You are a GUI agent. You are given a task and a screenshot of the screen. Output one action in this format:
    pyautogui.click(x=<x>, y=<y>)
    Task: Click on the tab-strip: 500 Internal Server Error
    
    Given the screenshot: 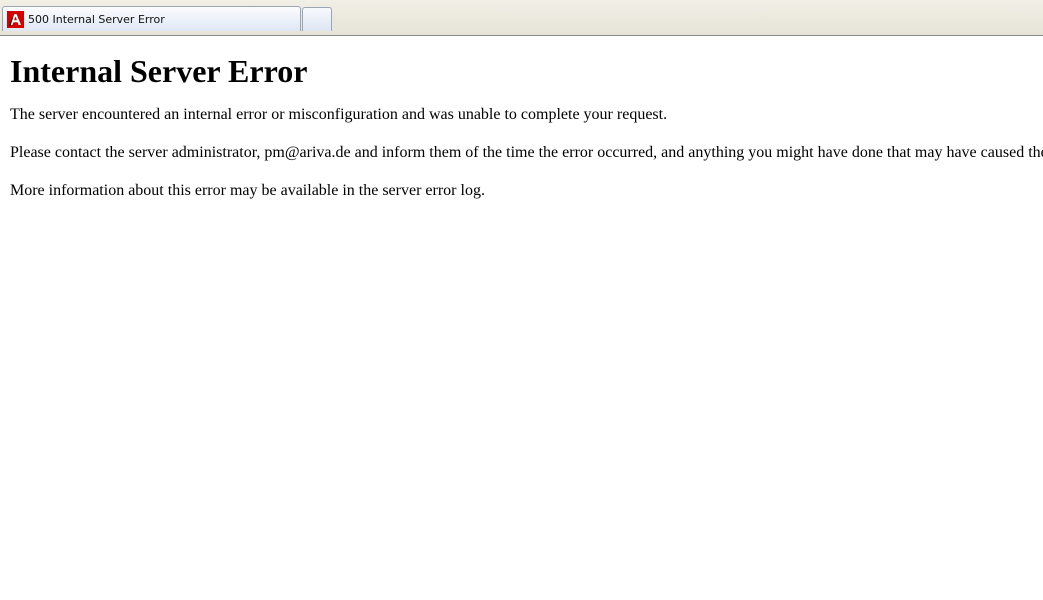 What is the action you would take?
    pyautogui.click(x=521, y=19)
    